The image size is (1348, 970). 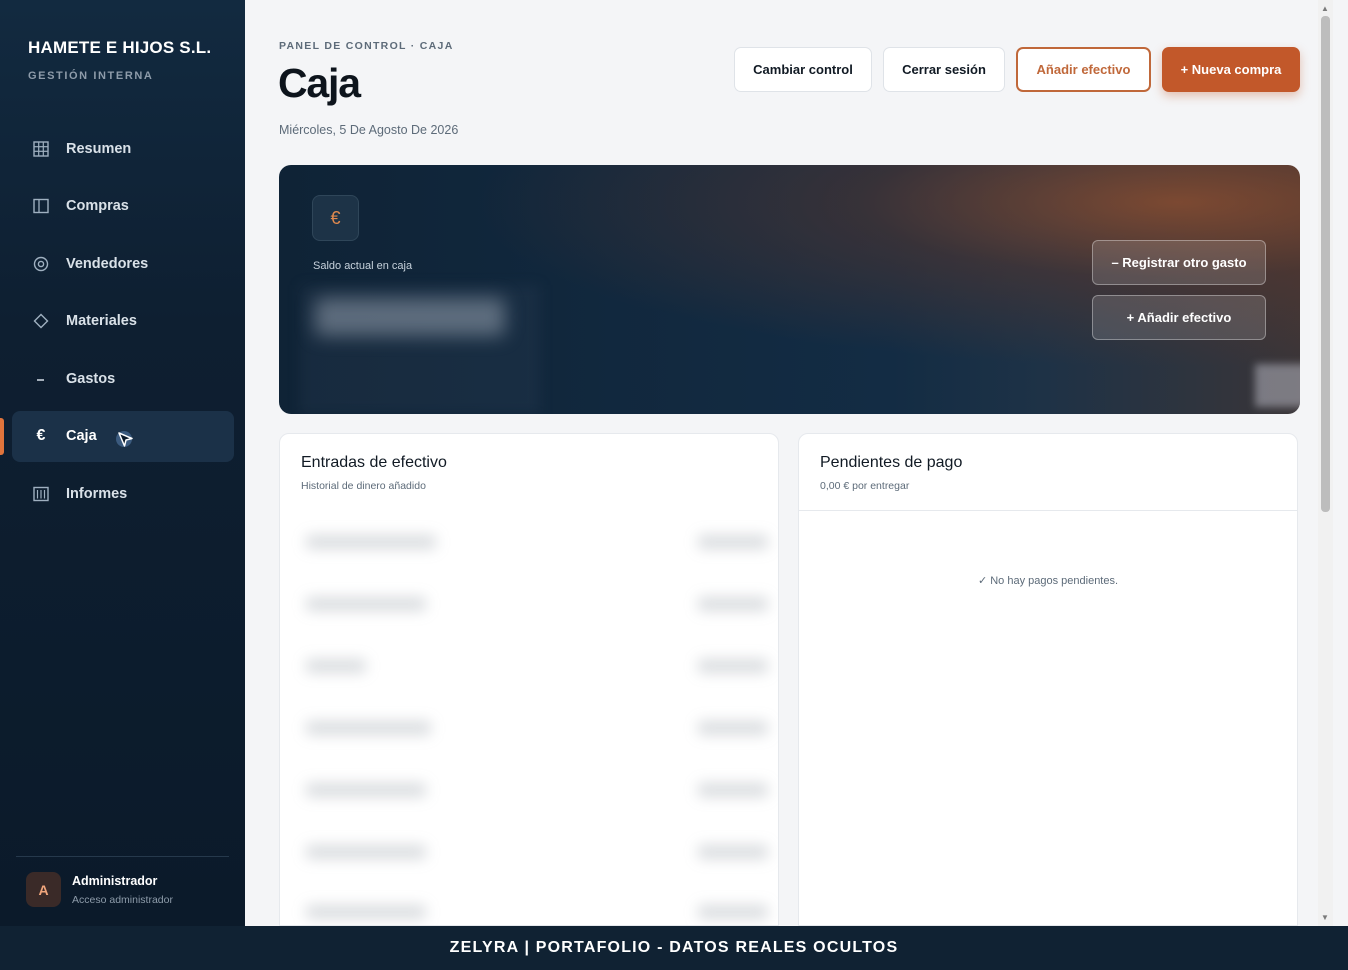 What do you see at coordinates (107, 263) in the screenshot?
I see `sidebar-item-label: Vendedores` at bounding box center [107, 263].